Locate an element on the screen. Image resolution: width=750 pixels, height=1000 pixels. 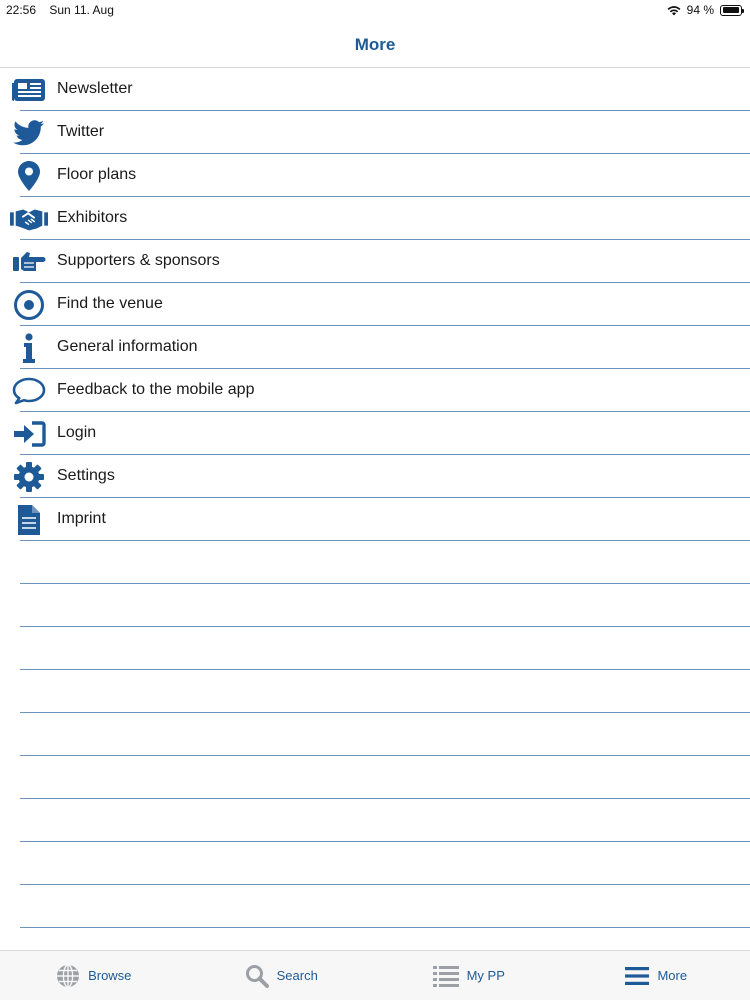
status-right: 94 % is located at coordinates (705, 10).